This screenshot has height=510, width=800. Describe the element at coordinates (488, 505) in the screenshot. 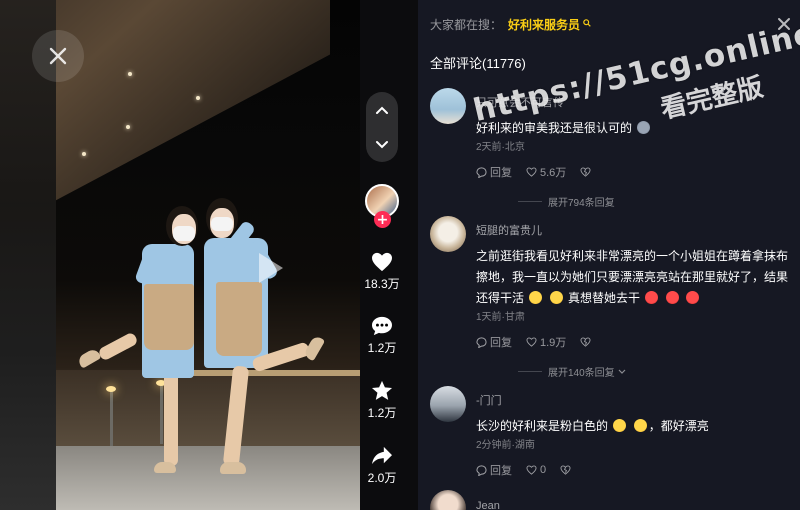

I see `comment-author: Jean` at that location.